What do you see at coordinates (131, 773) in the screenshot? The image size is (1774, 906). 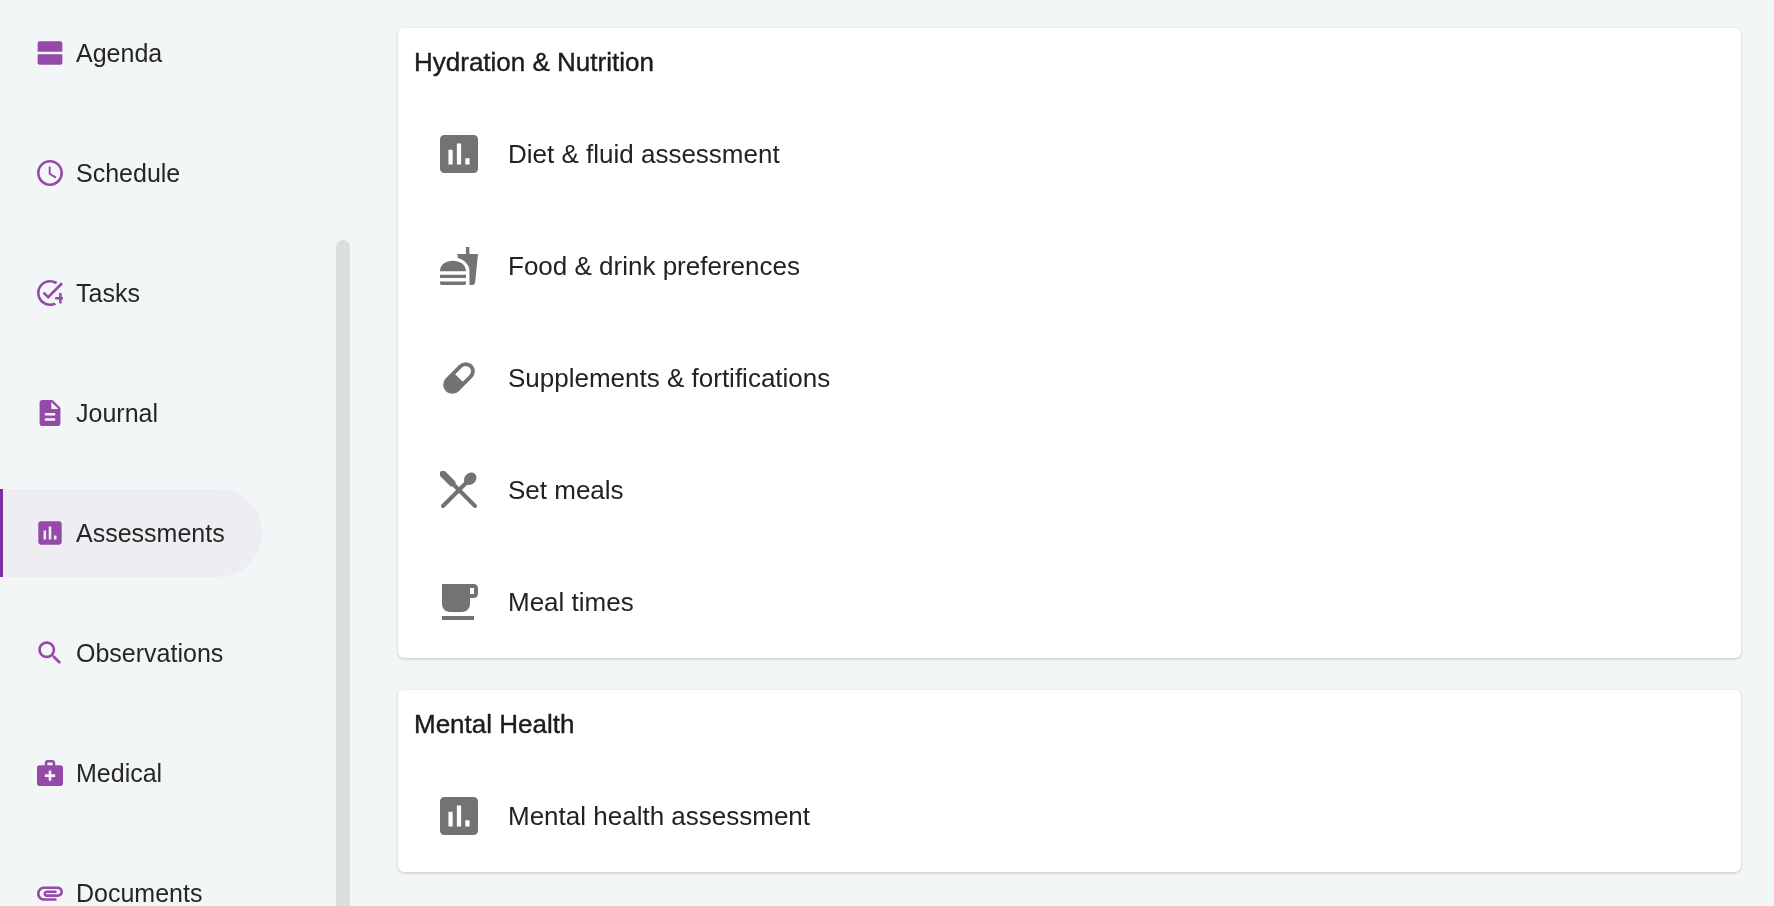 I see `sidebar-item: Medical` at bounding box center [131, 773].